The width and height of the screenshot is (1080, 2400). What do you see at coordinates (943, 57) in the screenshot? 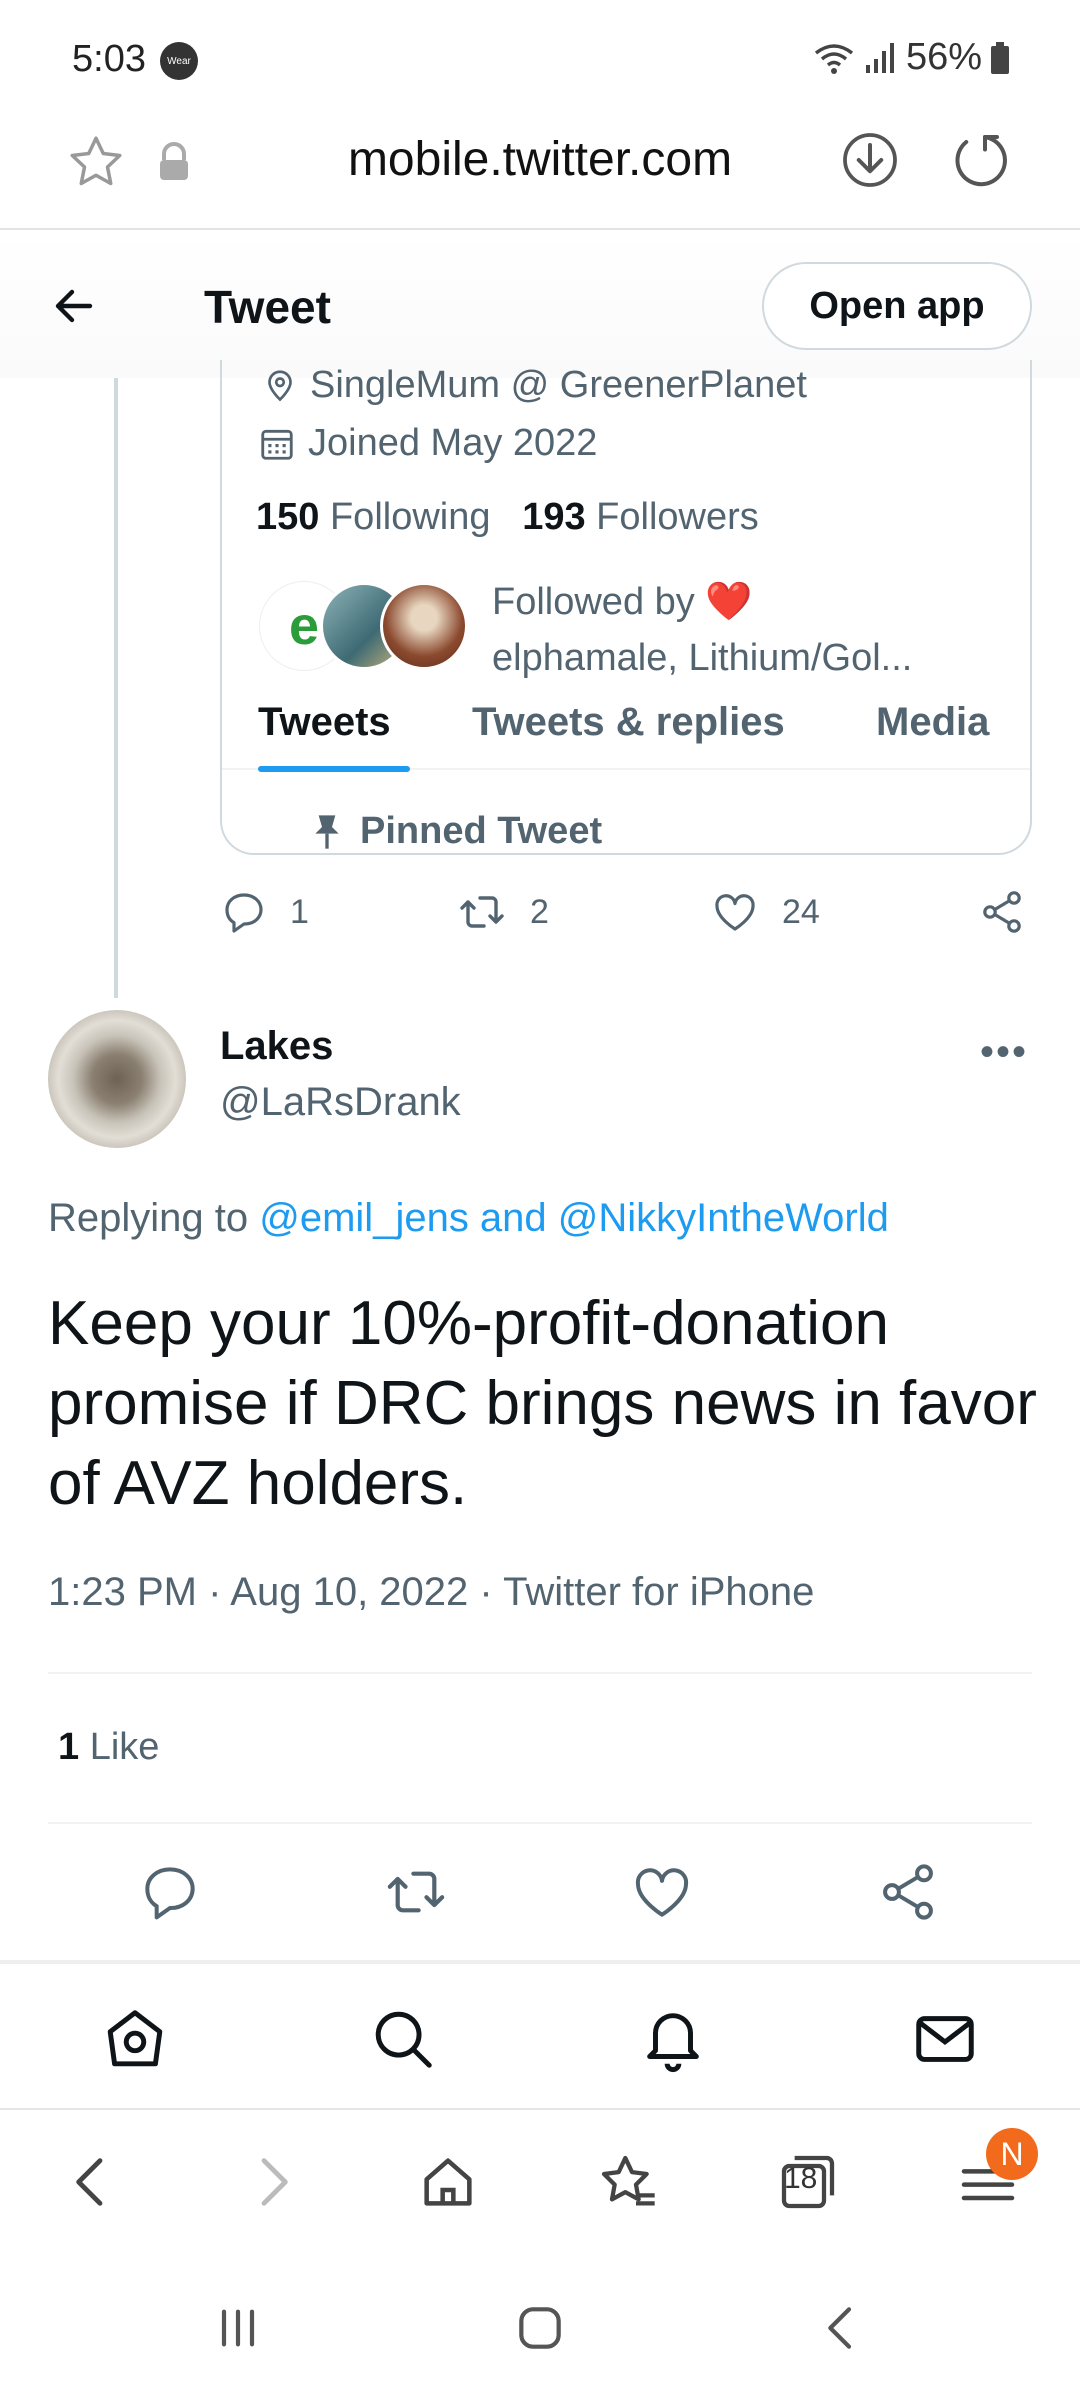
I see `battery-percent: 56%` at bounding box center [943, 57].